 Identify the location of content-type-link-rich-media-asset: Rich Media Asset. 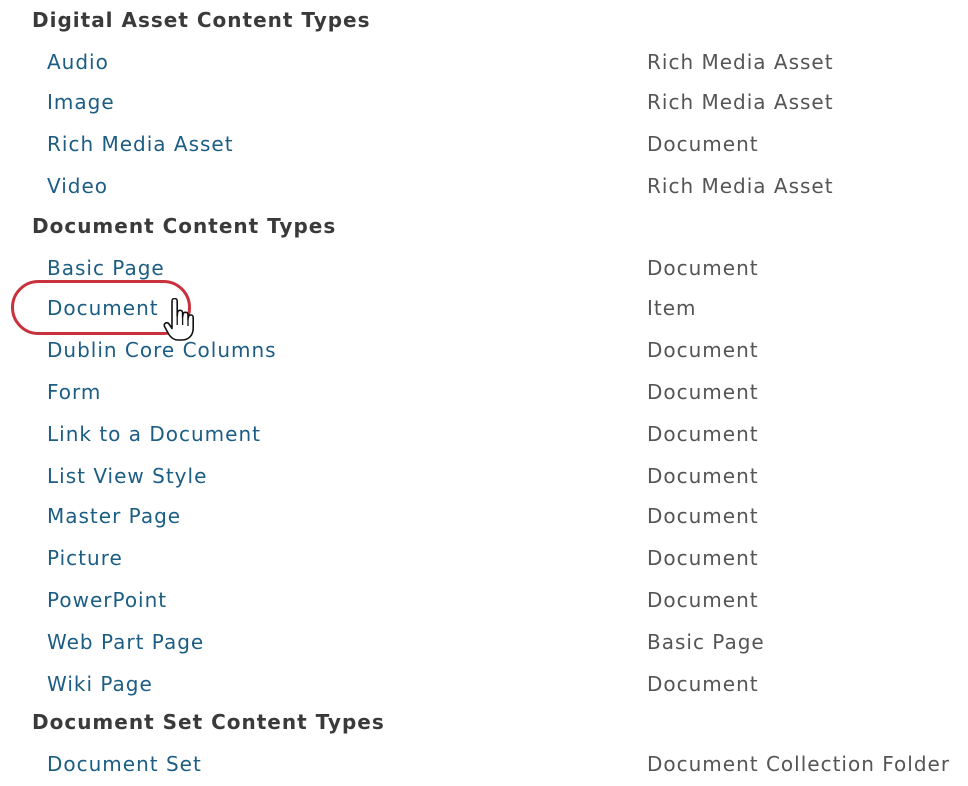
(140, 144).